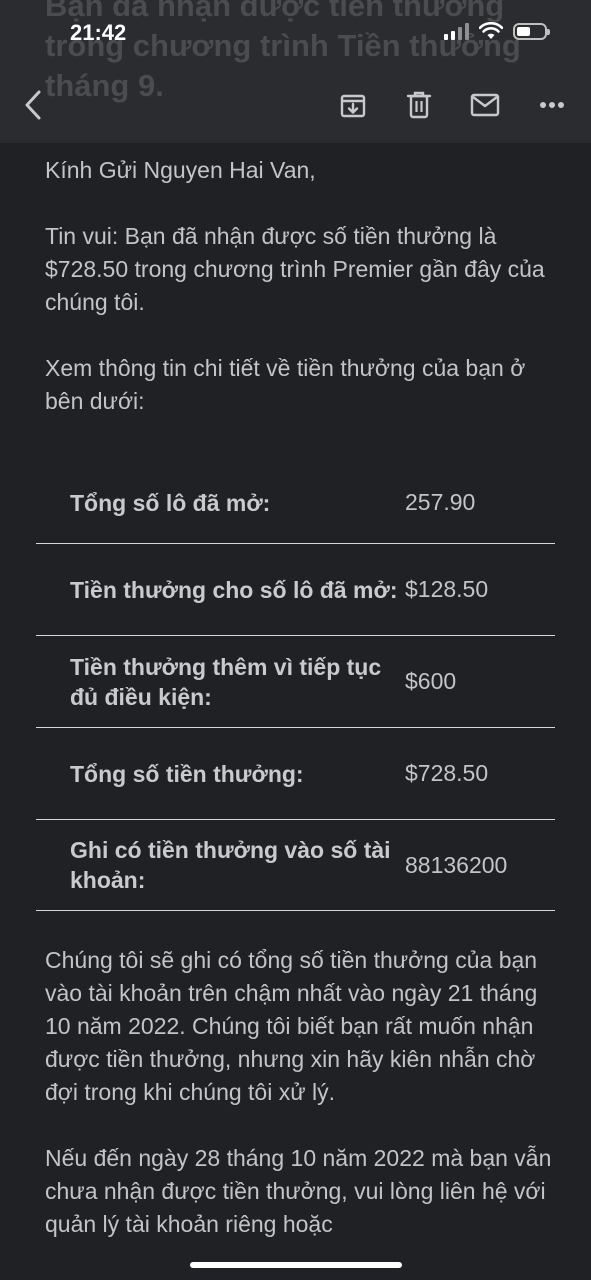  I want to click on wifi-icon, so click(491, 30).